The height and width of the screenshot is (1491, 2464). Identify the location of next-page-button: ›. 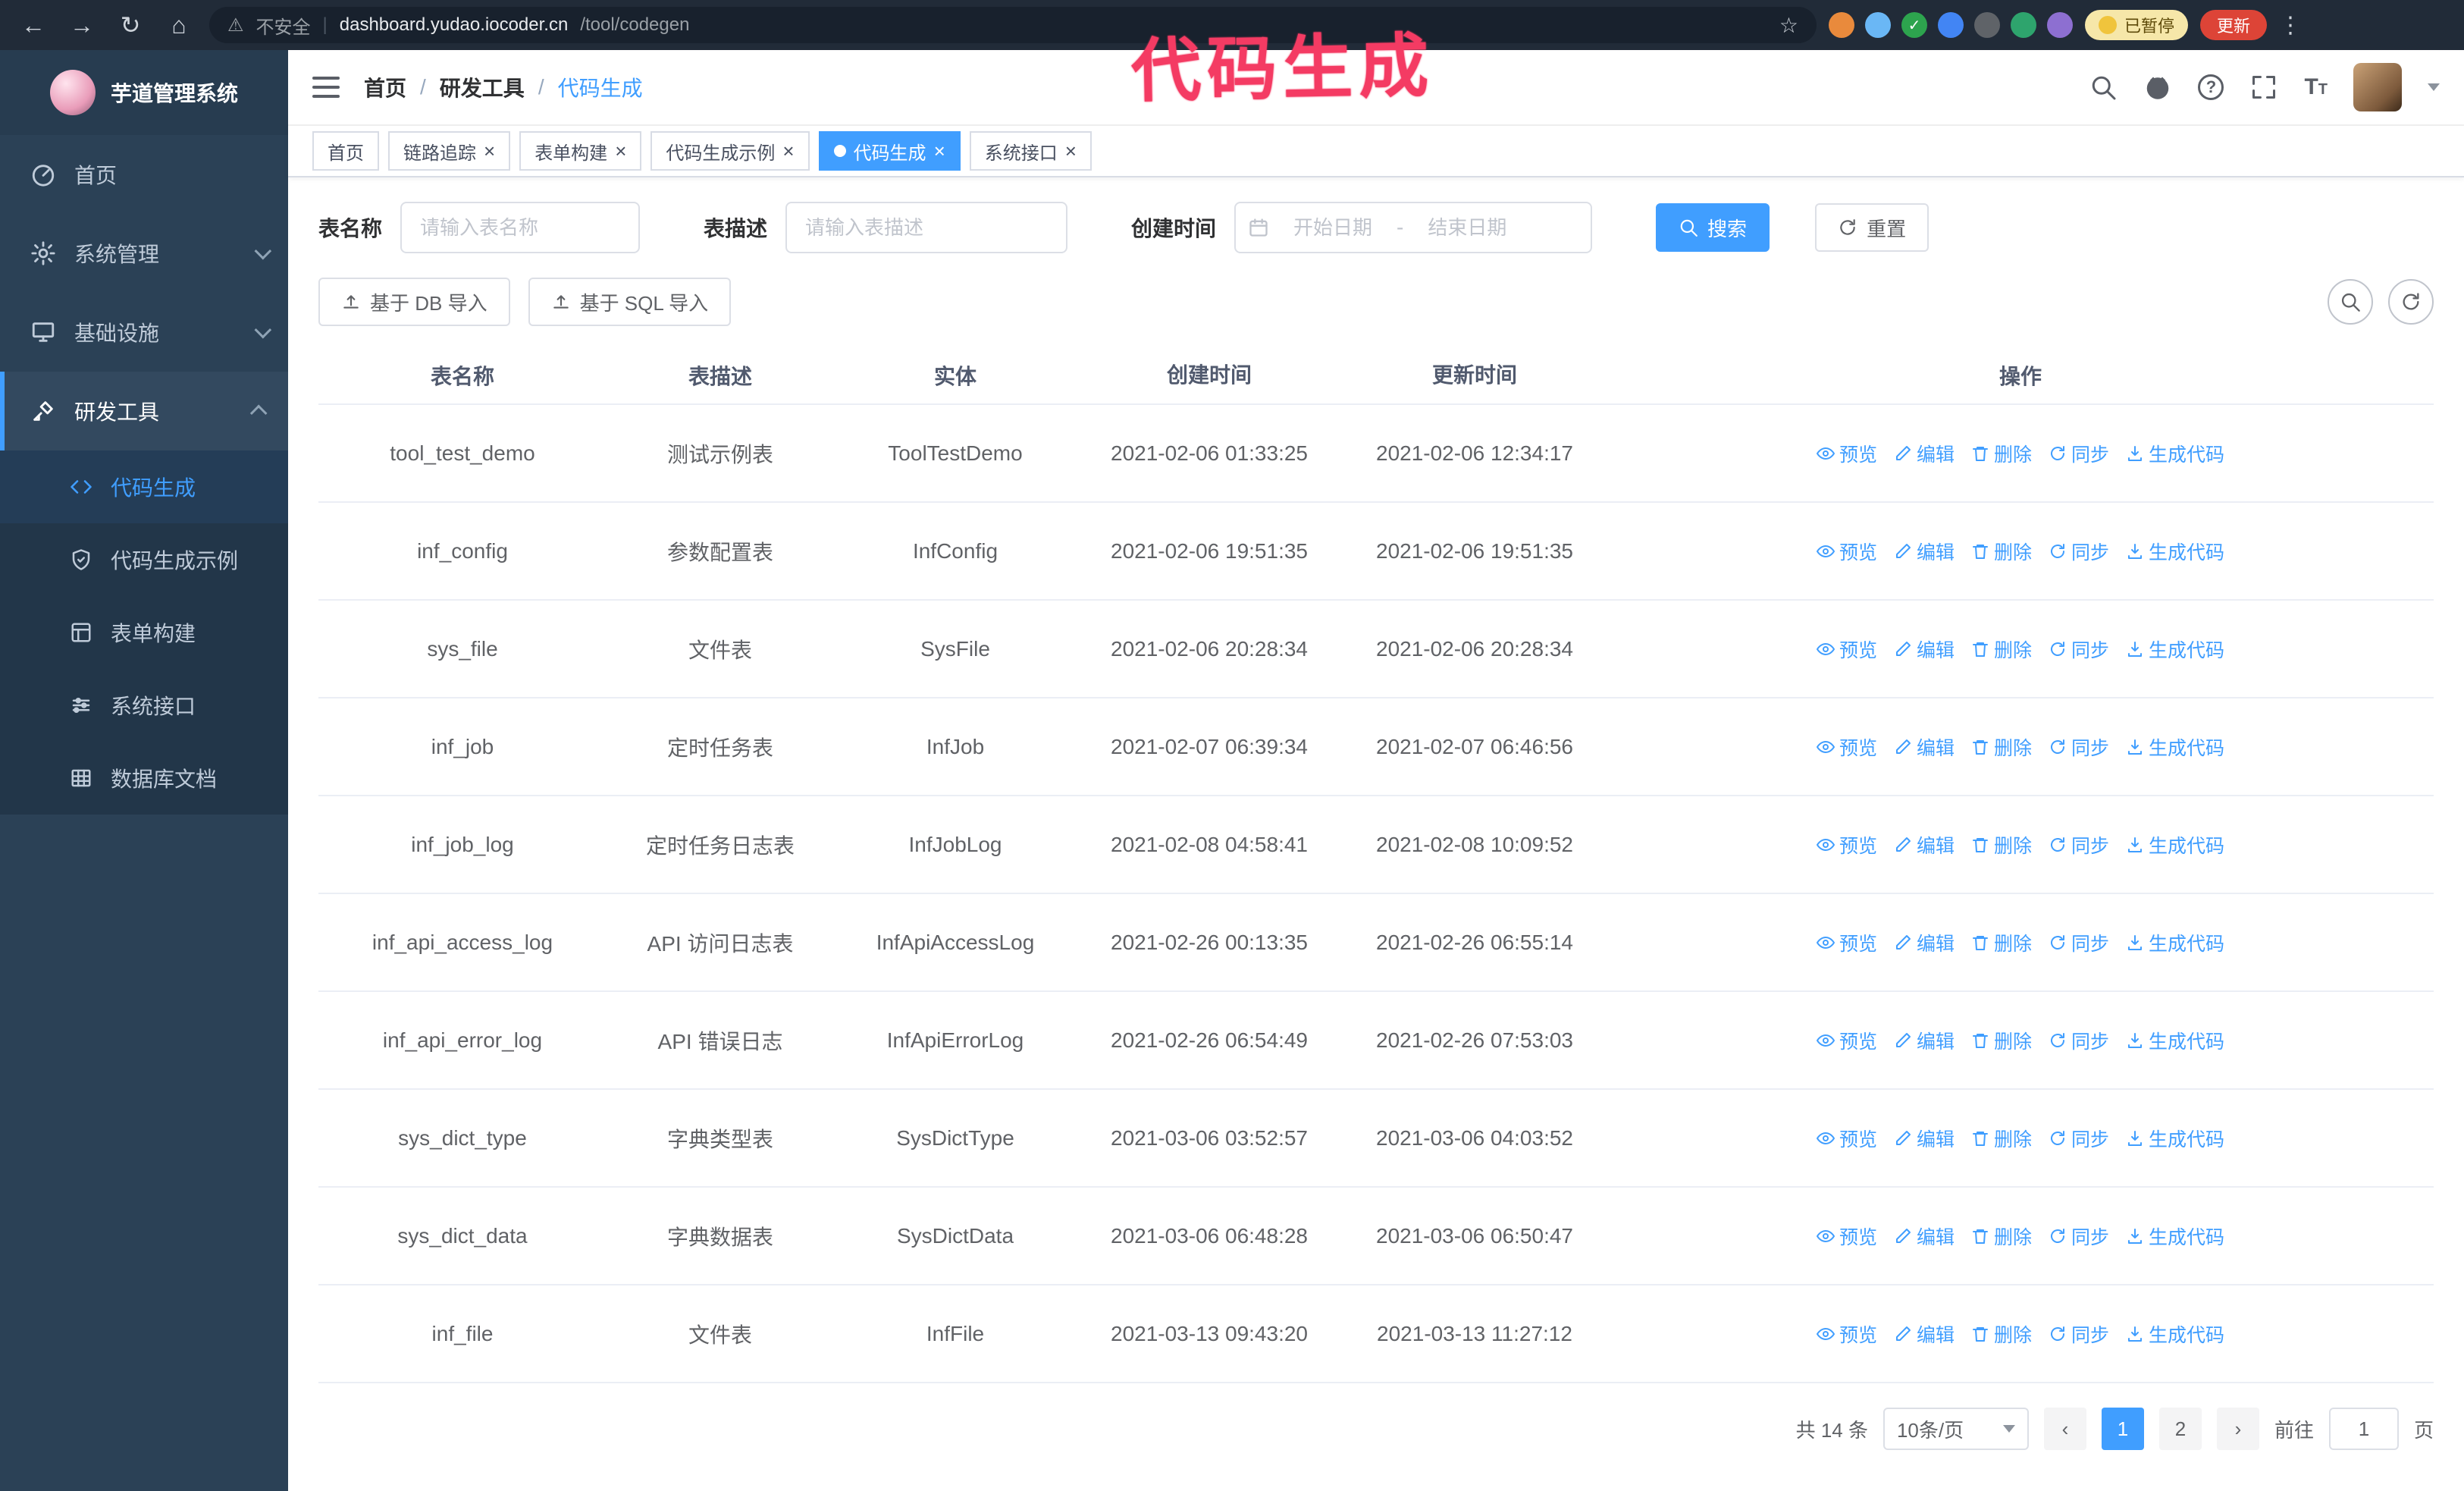
(2237, 1429).